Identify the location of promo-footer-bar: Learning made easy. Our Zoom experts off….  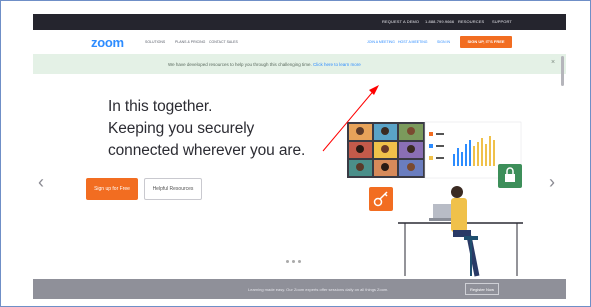
(299, 289).